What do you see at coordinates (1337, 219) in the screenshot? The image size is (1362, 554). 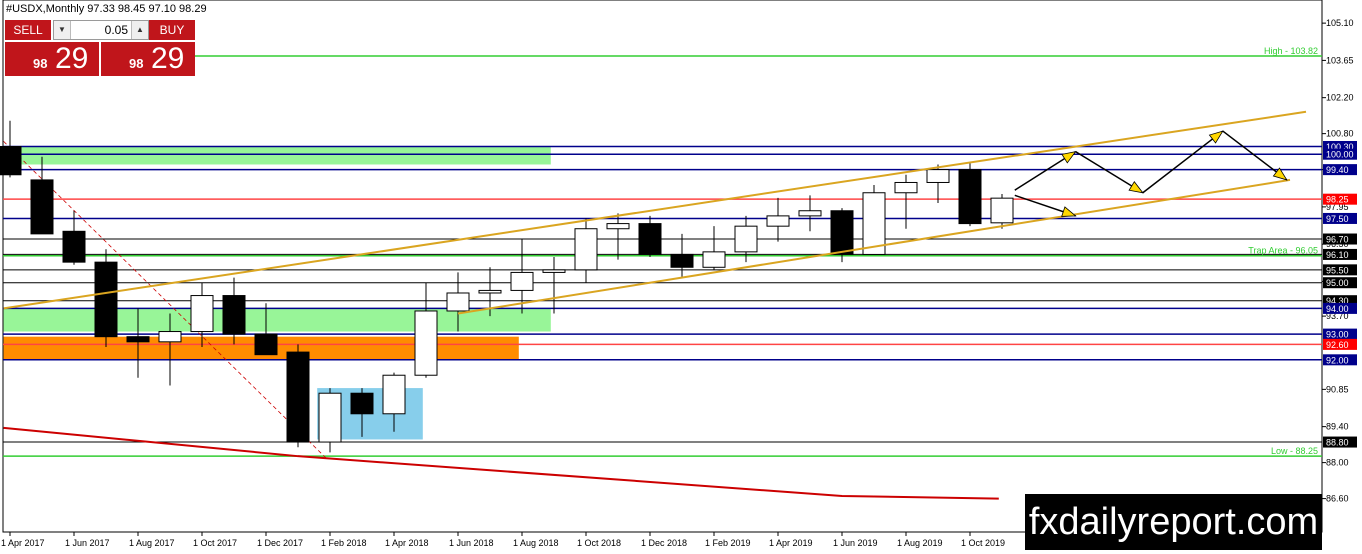 I see `price-box-label: 97.50` at bounding box center [1337, 219].